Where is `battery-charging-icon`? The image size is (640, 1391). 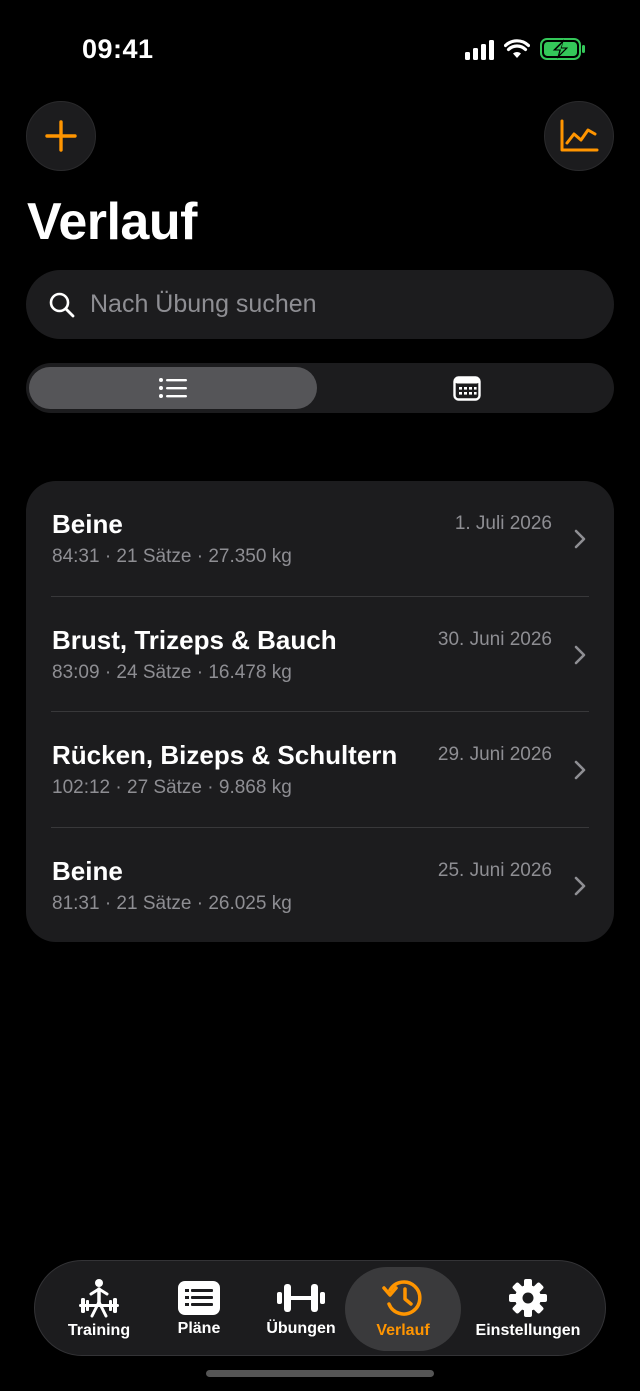 battery-charging-icon is located at coordinates (562, 49).